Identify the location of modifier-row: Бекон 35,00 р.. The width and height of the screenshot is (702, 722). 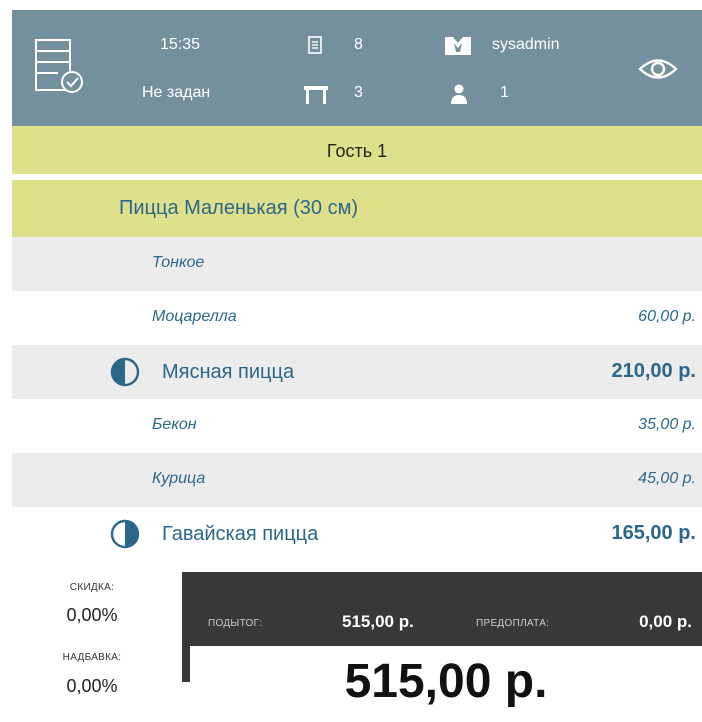
(357, 426).